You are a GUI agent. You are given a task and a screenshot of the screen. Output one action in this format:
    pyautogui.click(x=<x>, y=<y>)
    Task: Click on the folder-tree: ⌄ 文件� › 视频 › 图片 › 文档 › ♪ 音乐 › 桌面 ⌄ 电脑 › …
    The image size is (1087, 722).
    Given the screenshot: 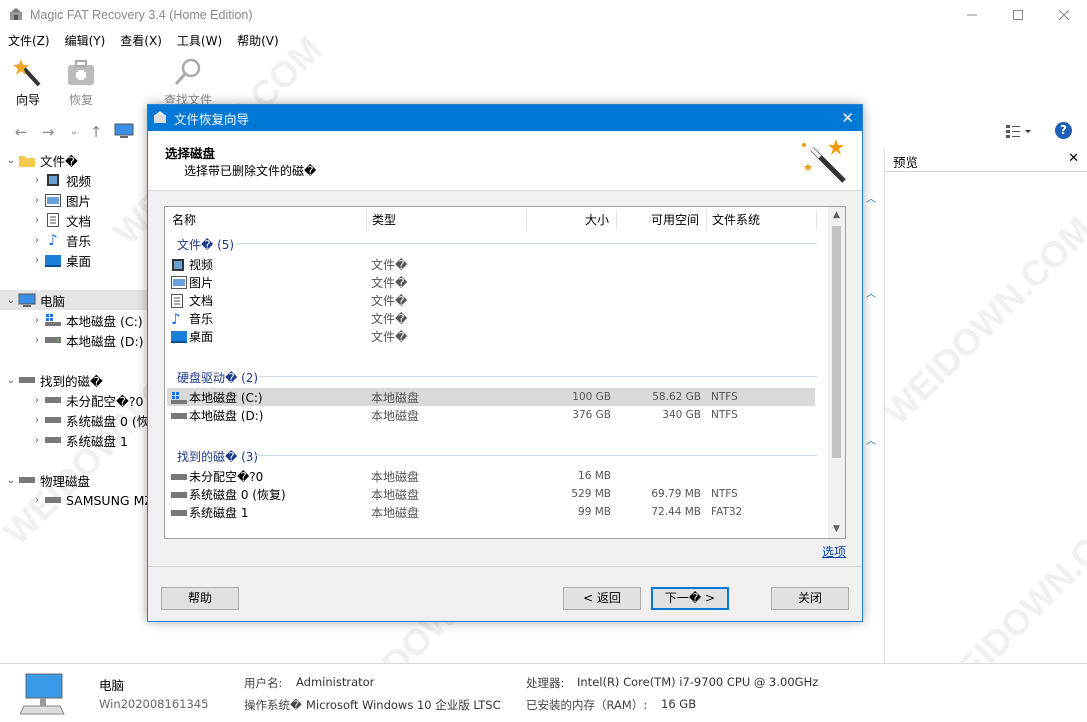 What is the action you would take?
    pyautogui.click(x=74, y=405)
    